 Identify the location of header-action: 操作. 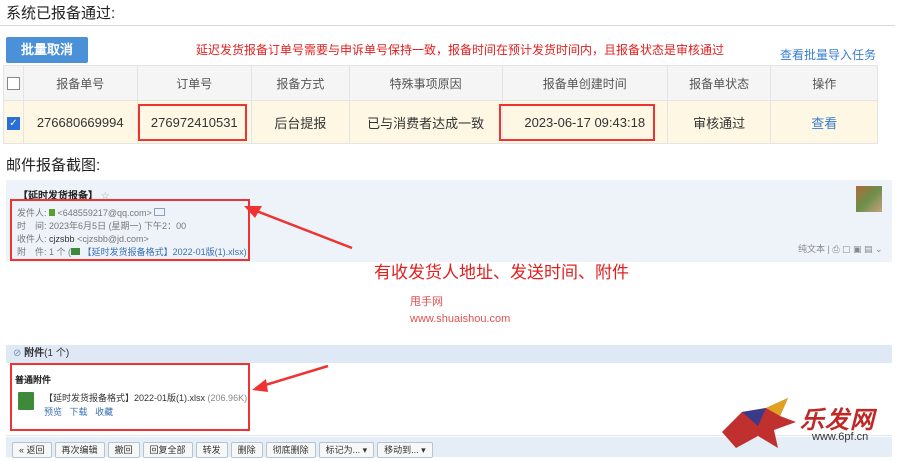
(824, 83).